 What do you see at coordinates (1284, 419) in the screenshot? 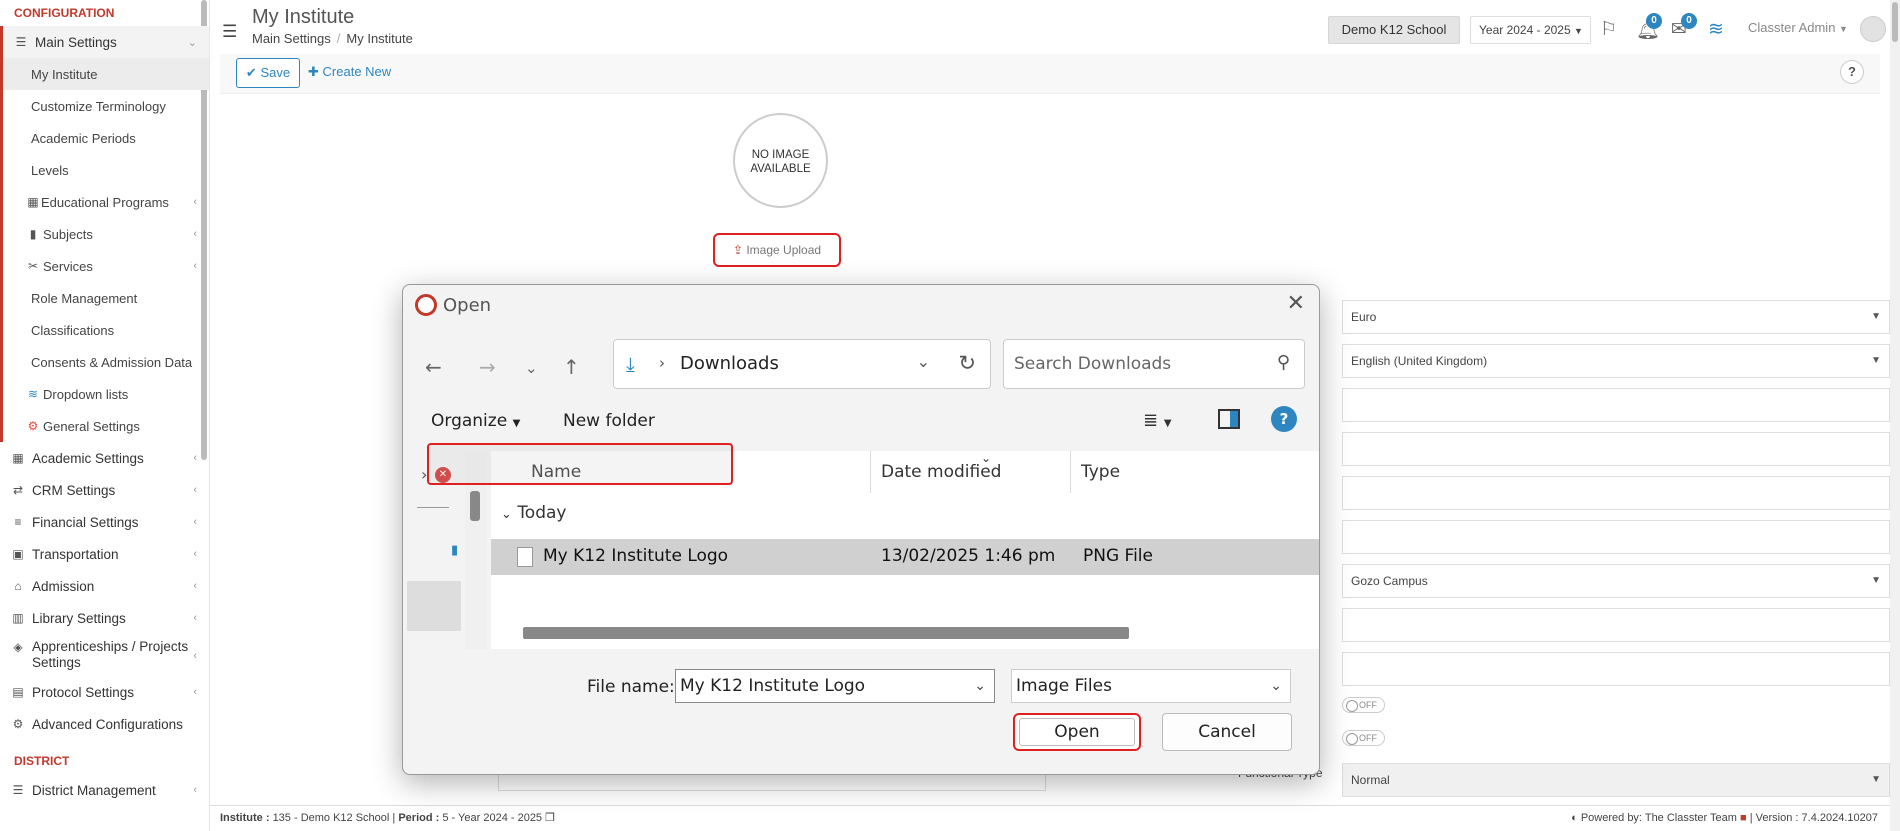
I see `help-icon: ?` at bounding box center [1284, 419].